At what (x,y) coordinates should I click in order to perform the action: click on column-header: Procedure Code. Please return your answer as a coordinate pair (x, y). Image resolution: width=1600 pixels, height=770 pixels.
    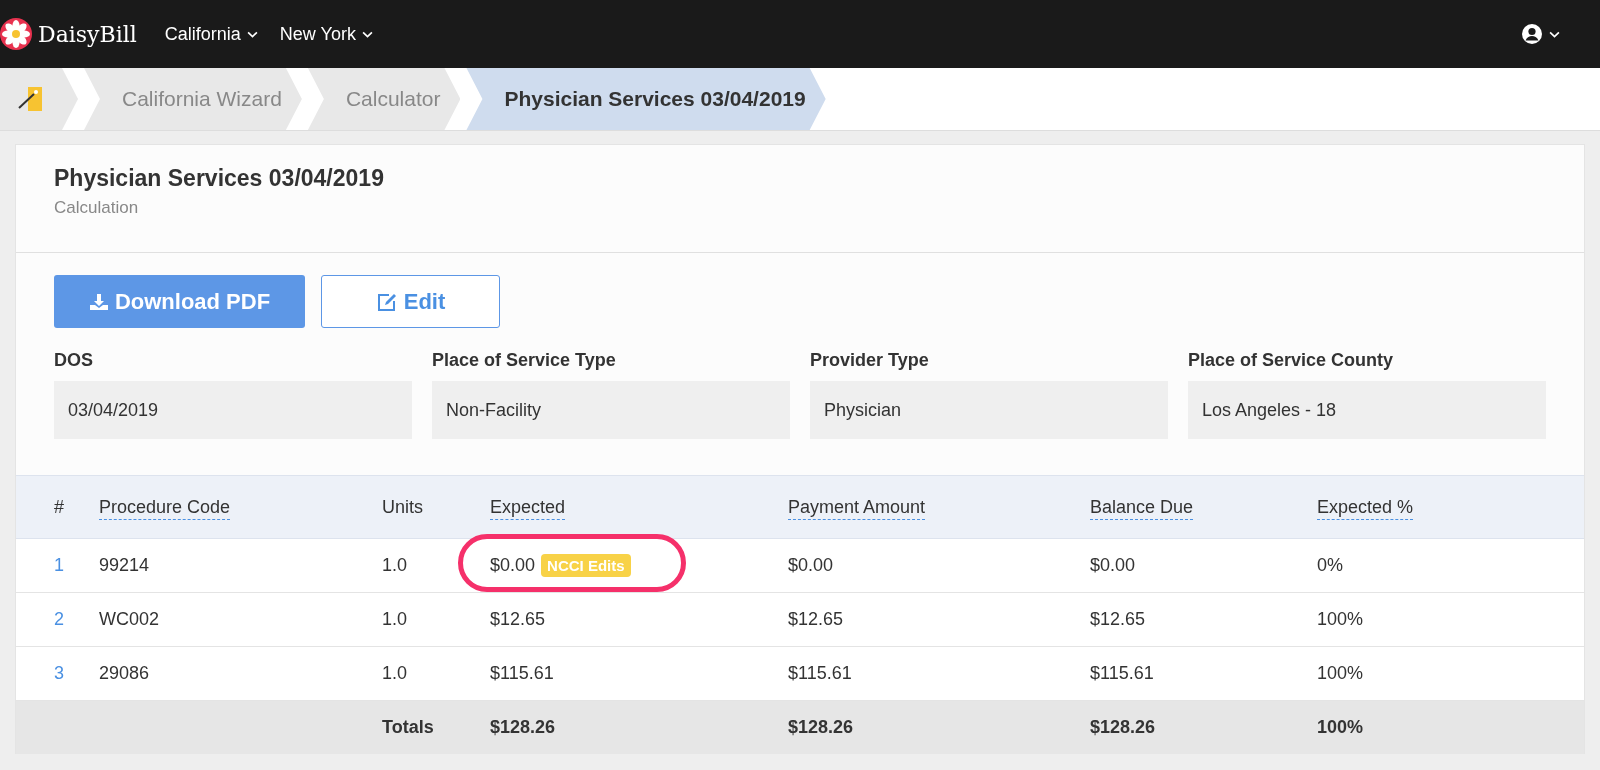
    Looking at the image, I should click on (165, 508).